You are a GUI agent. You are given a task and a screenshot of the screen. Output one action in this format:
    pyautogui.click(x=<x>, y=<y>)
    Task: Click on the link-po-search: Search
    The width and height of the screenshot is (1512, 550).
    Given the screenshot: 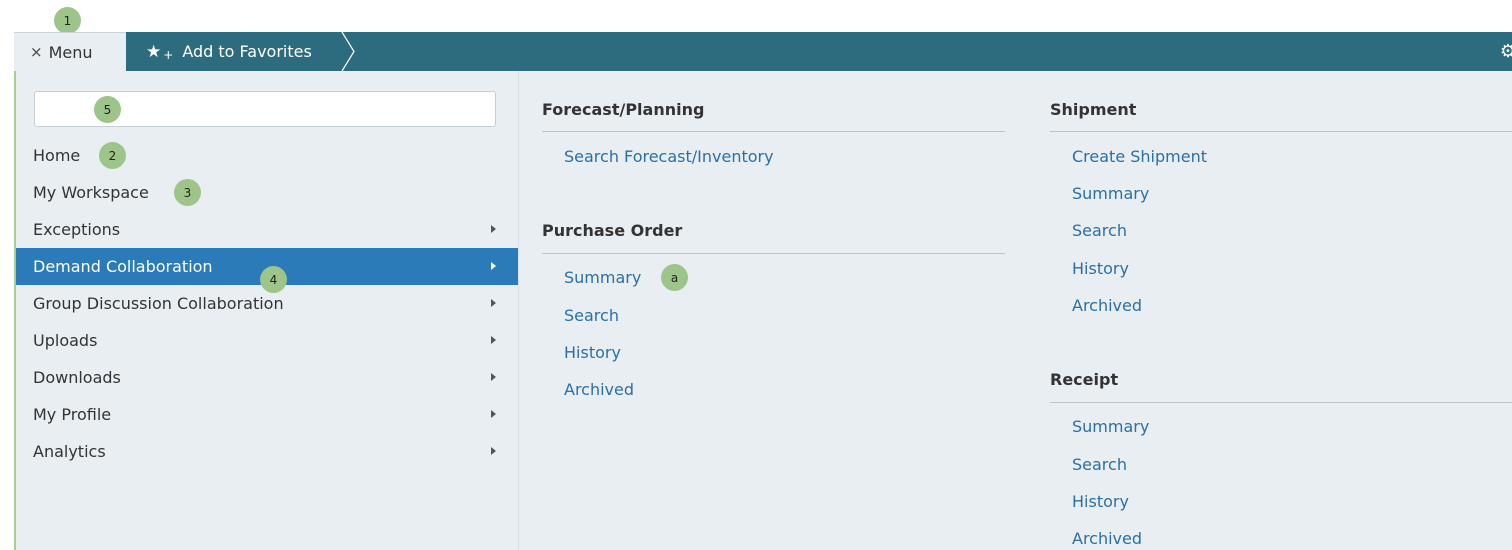 What is the action you would take?
    pyautogui.click(x=591, y=315)
    